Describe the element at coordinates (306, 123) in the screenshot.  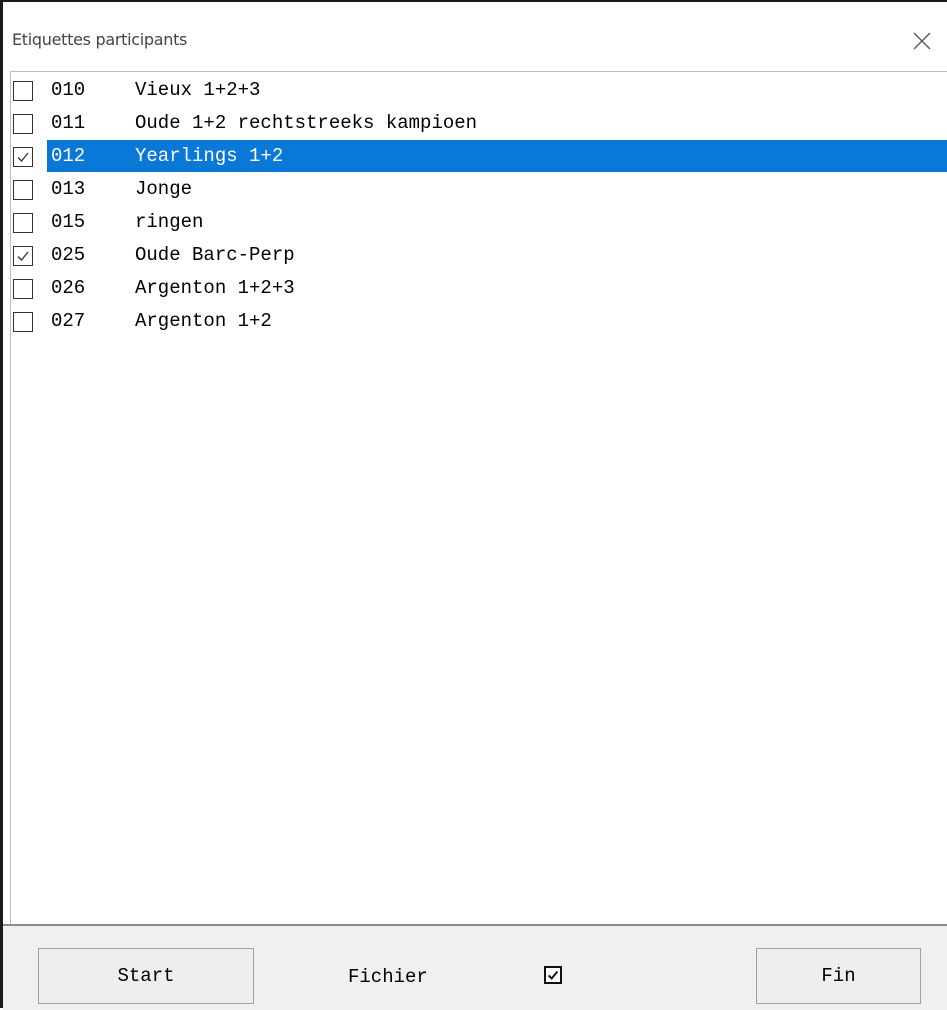
I see `item-label: Oude 1+2 rechtstreeks kampioen` at that location.